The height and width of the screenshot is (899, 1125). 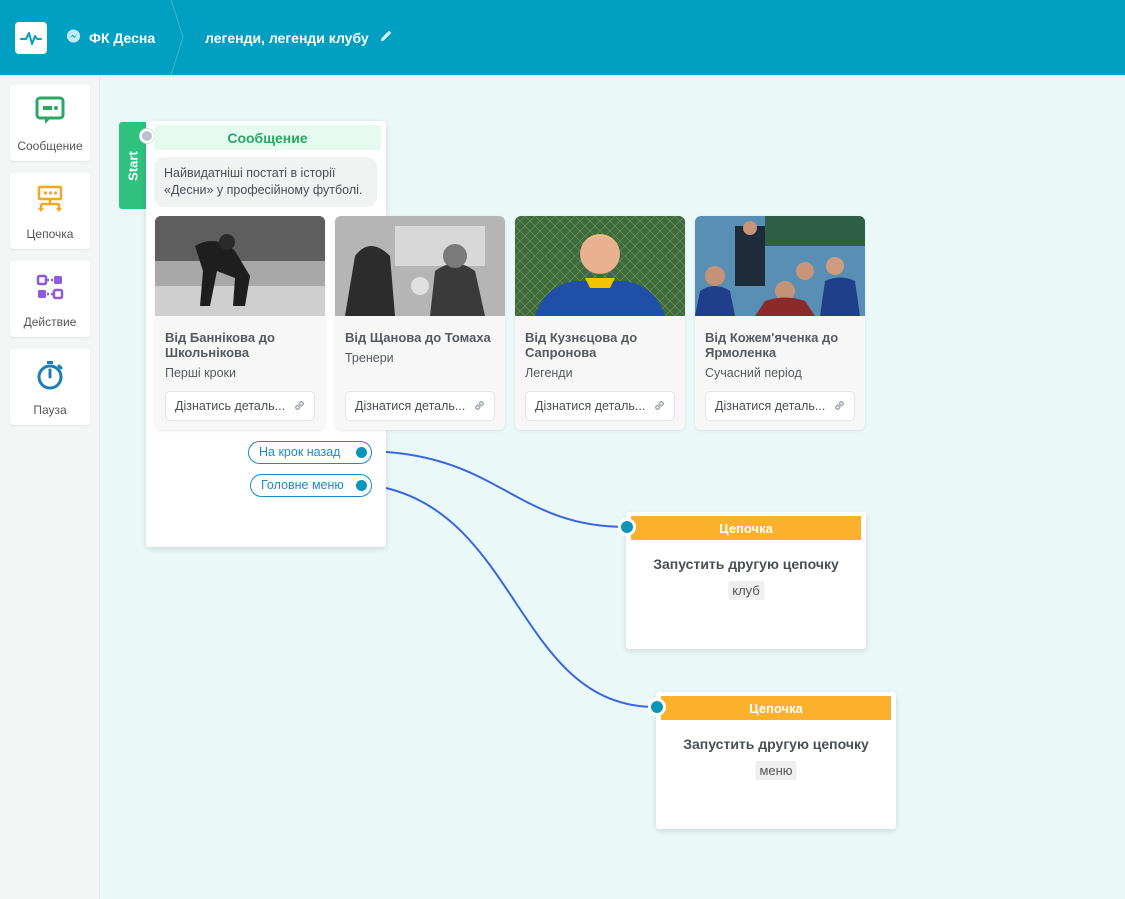 What do you see at coordinates (742, 580) in the screenshot?
I see `chain-node: Цепочка Запустить другую цепочку клуб` at bounding box center [742, 580].